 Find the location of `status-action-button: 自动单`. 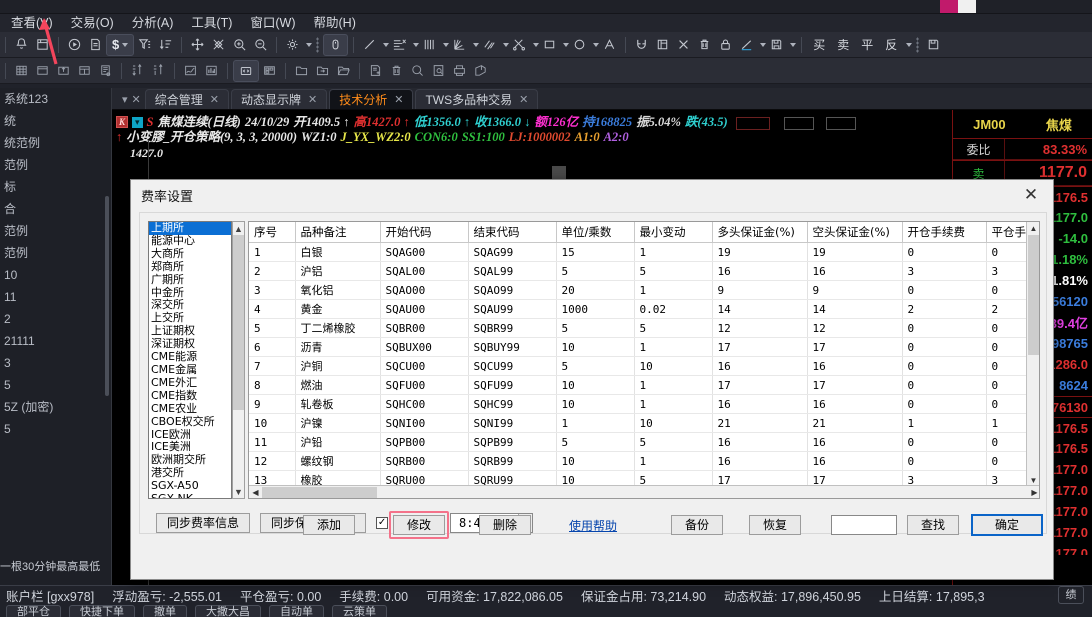

status-action-button: 自动单 is located at coordinates (296, 610).